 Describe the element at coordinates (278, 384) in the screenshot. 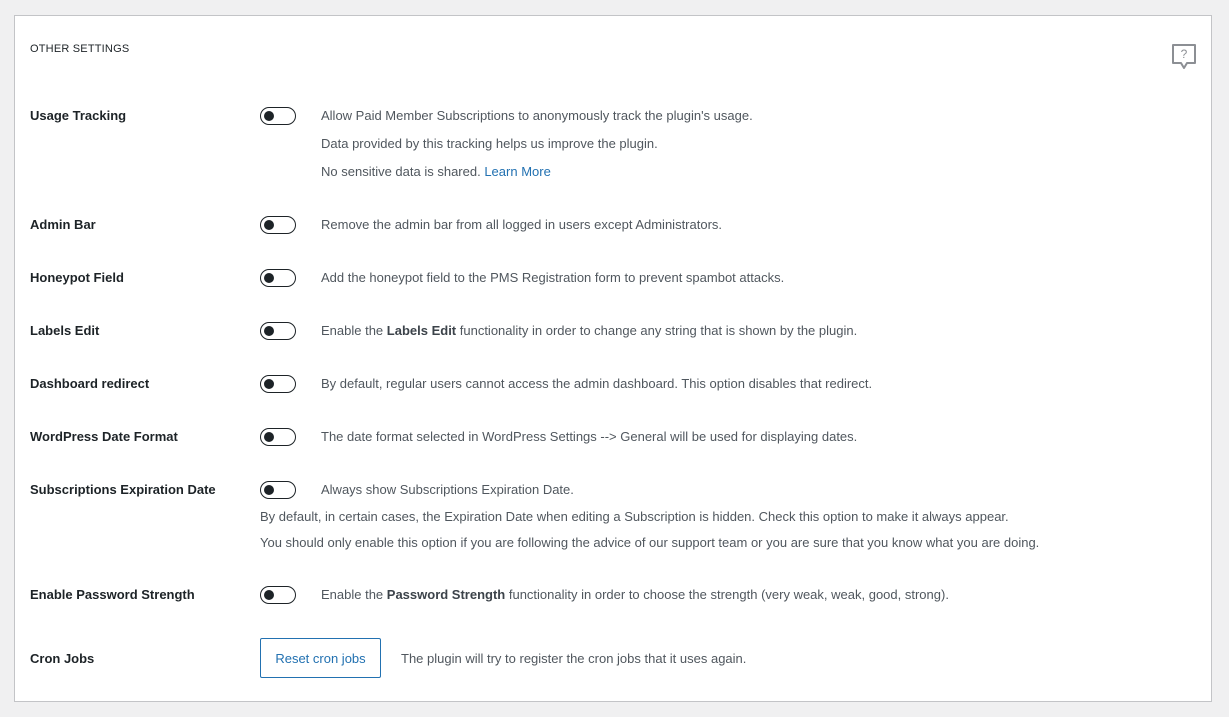

I see `dashboard-redirect-toggle` at that location.